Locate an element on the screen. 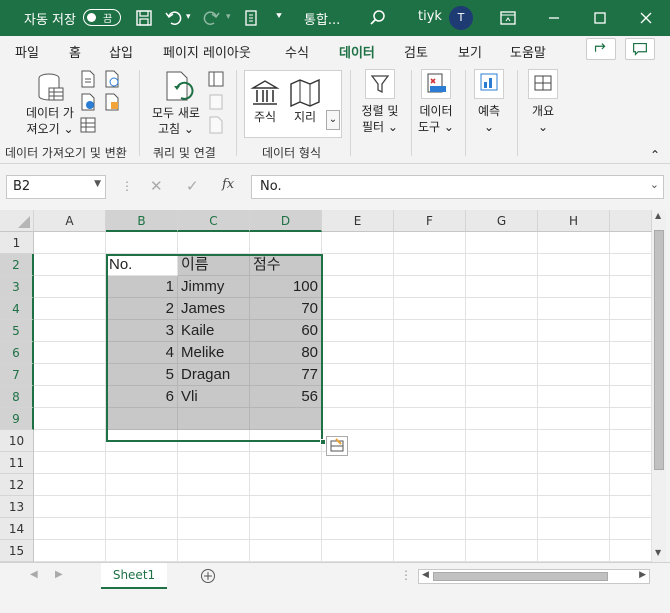  table-cell: 4 is located at coordinates (142, 353).